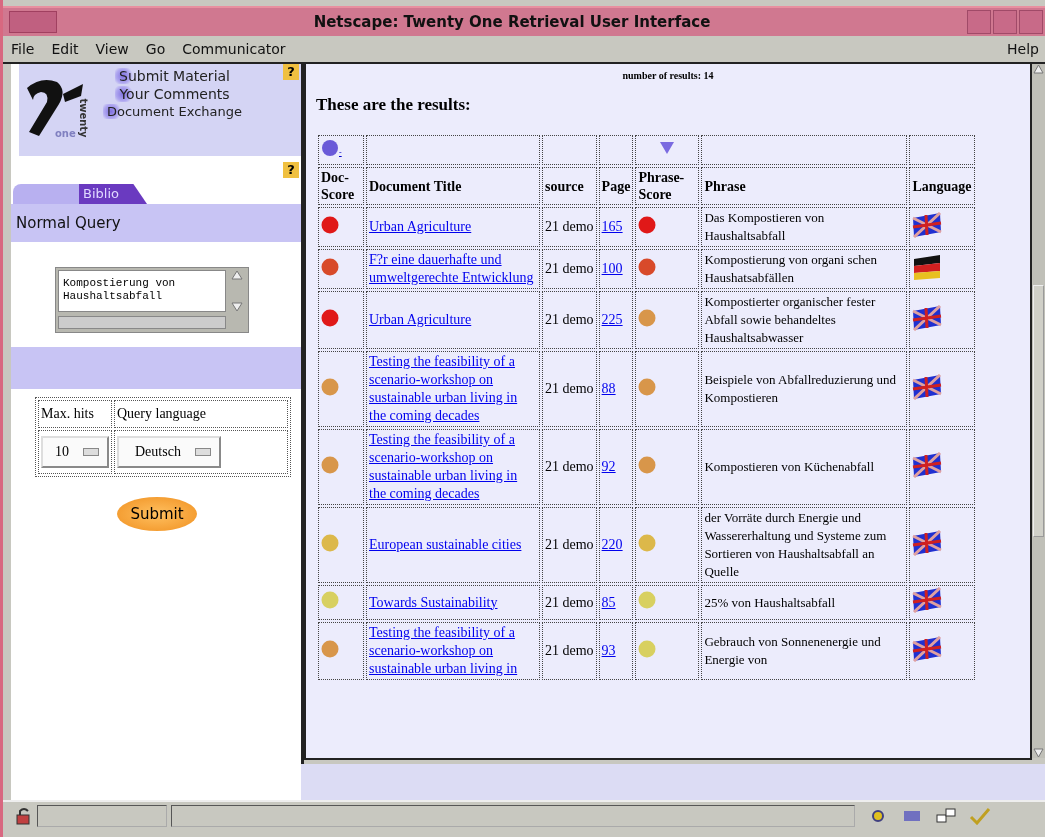  What do you see at coordinates (667, 147) in the screenshot?
I see `sort-down-icon` at bounding box center [667, 147].